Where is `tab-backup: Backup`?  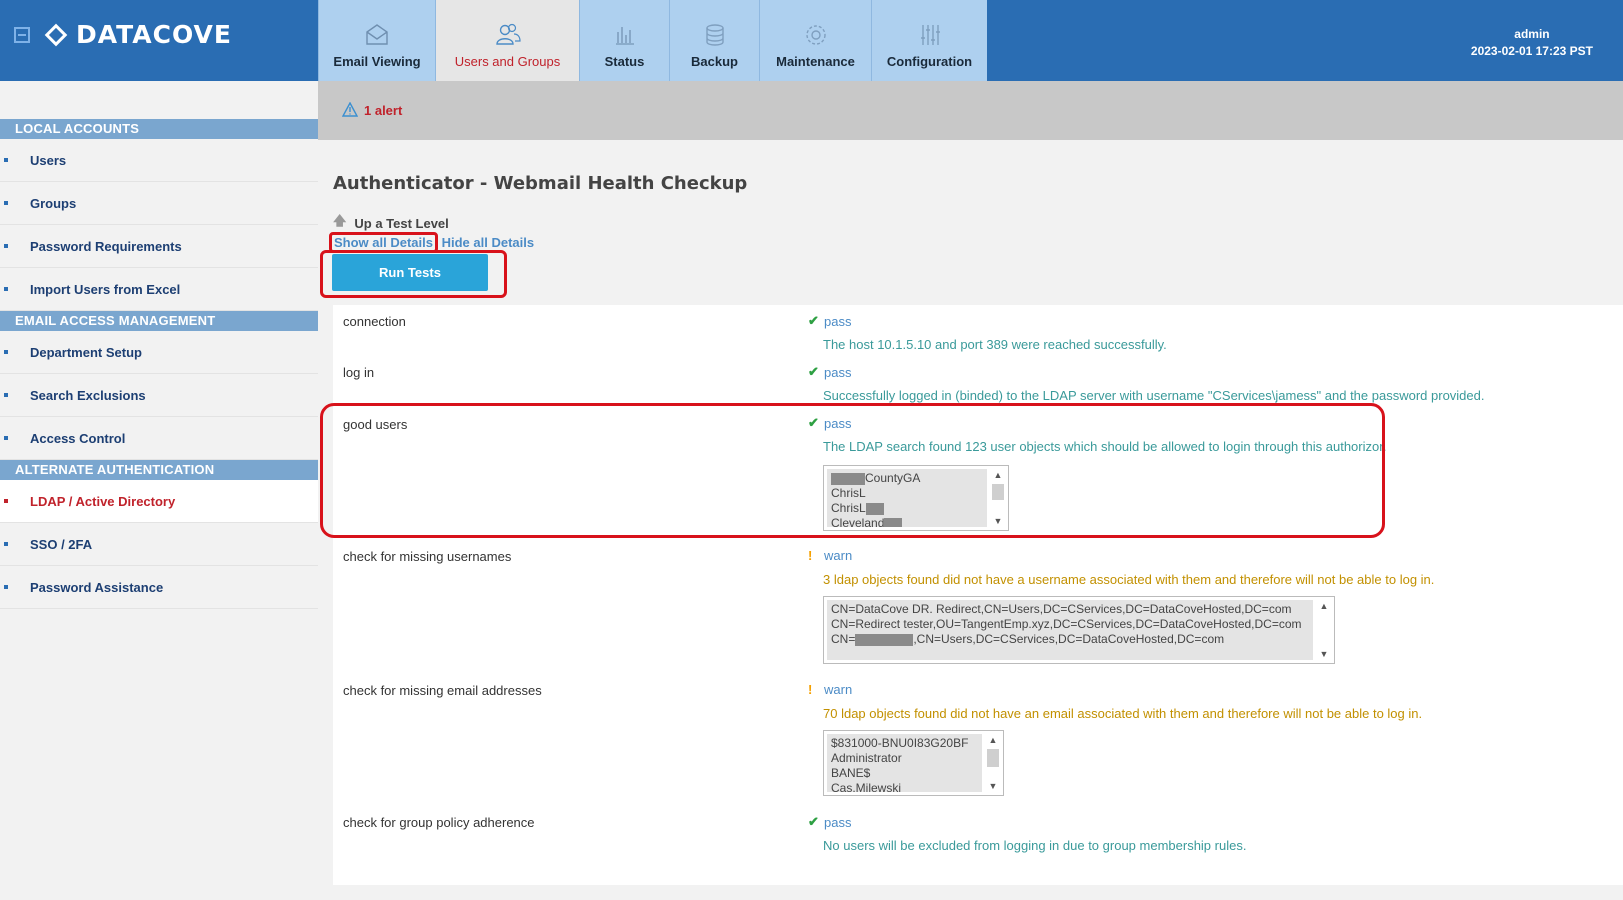
tab-backup: Backup is located at coordinates (714, 40).